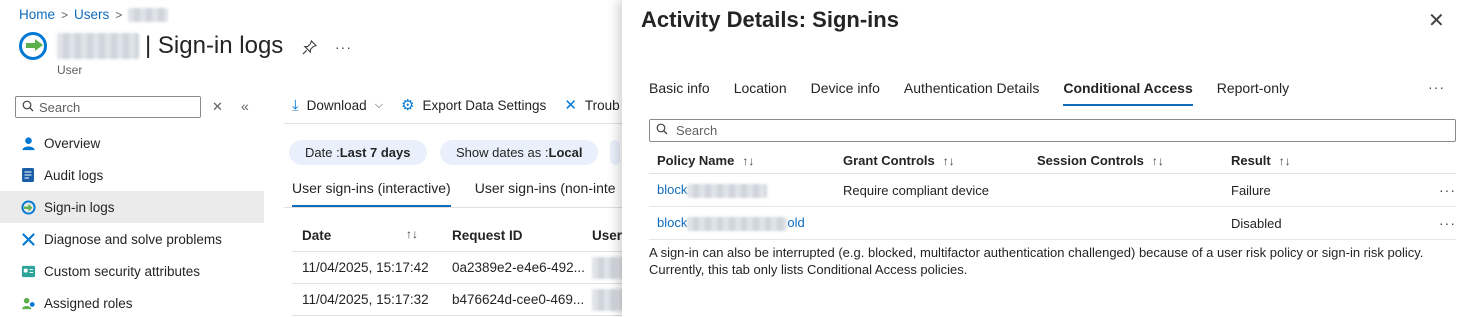  What do you see at coordinates (337, 105) in the screenshot?
I see `download-button: ⤓ Download ⌵` at bounding box center [337, 105].